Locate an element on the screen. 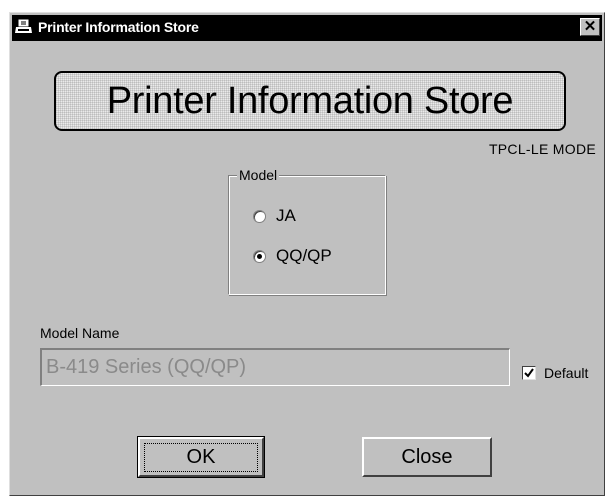  close-button: Close is located at coordinates (427, 457).